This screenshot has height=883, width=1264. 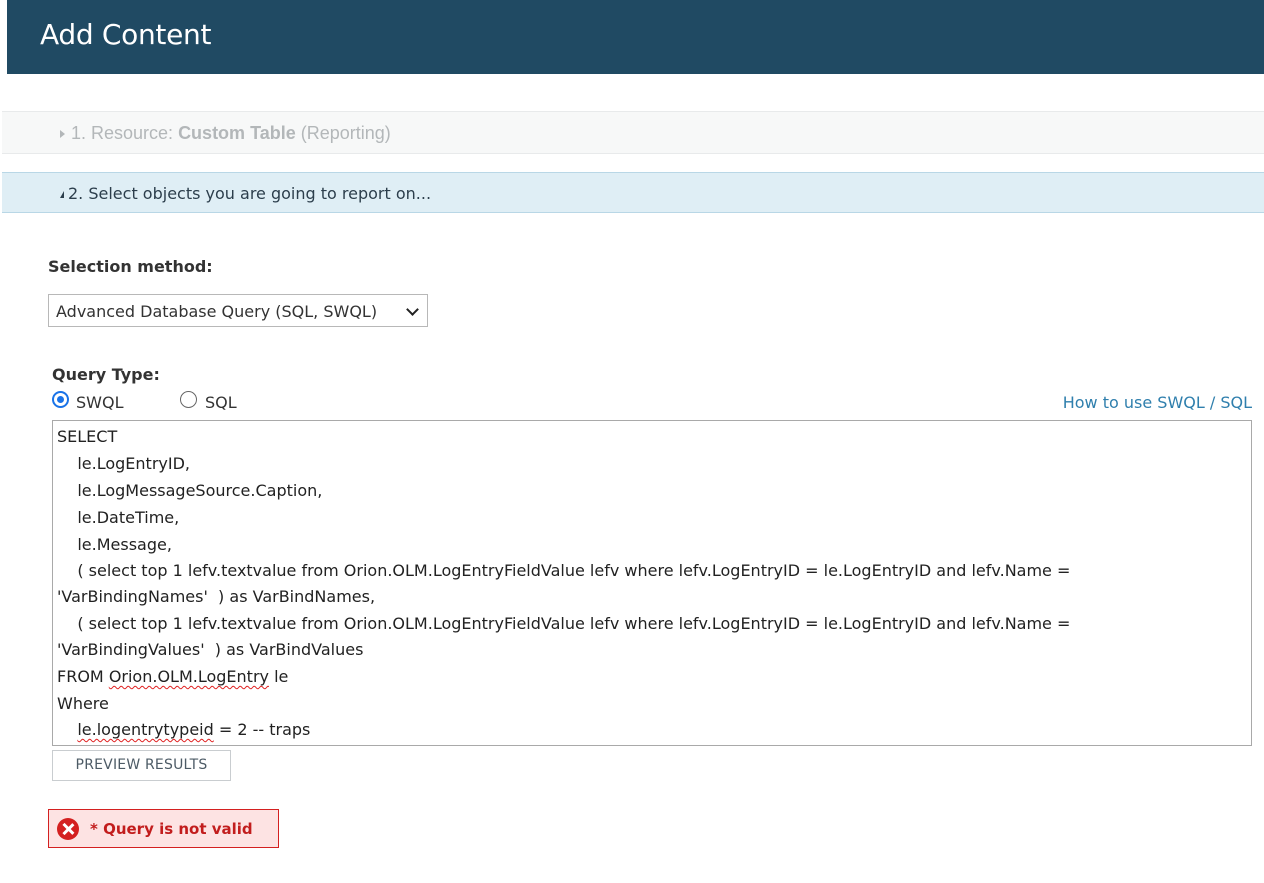 What do you see at coordinates (141, 765) in the screenshot?
I see `preview-results-button: PREVIEW RESULTS` at bounding box center [141, 765].